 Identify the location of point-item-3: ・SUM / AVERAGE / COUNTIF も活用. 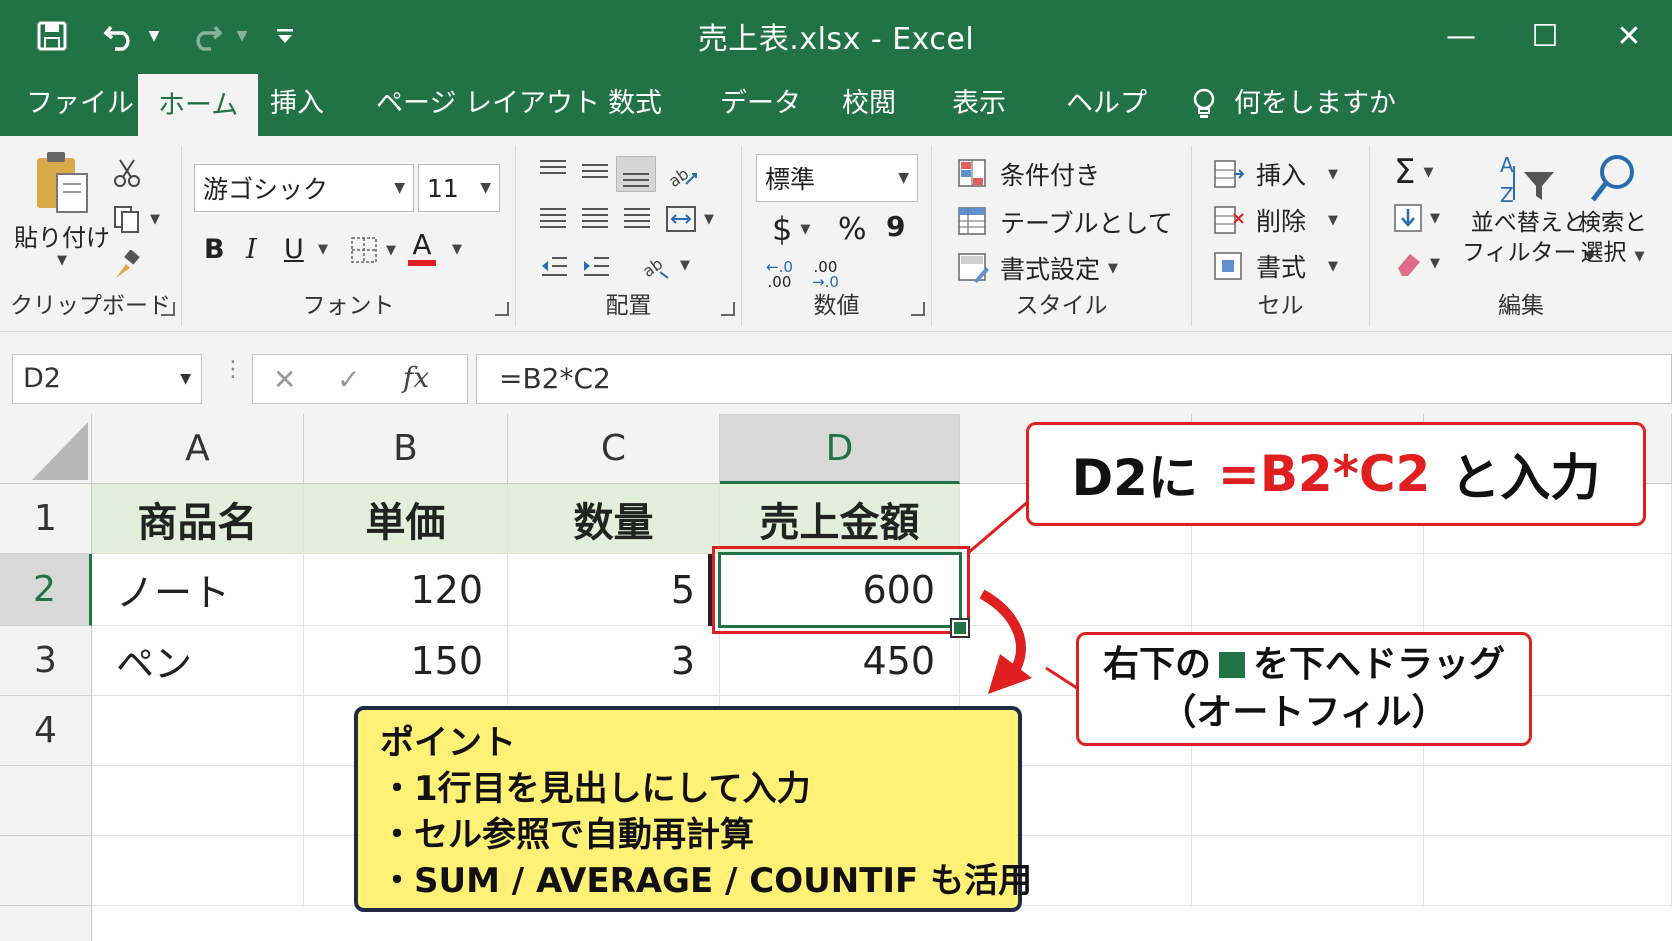
(706, 881).